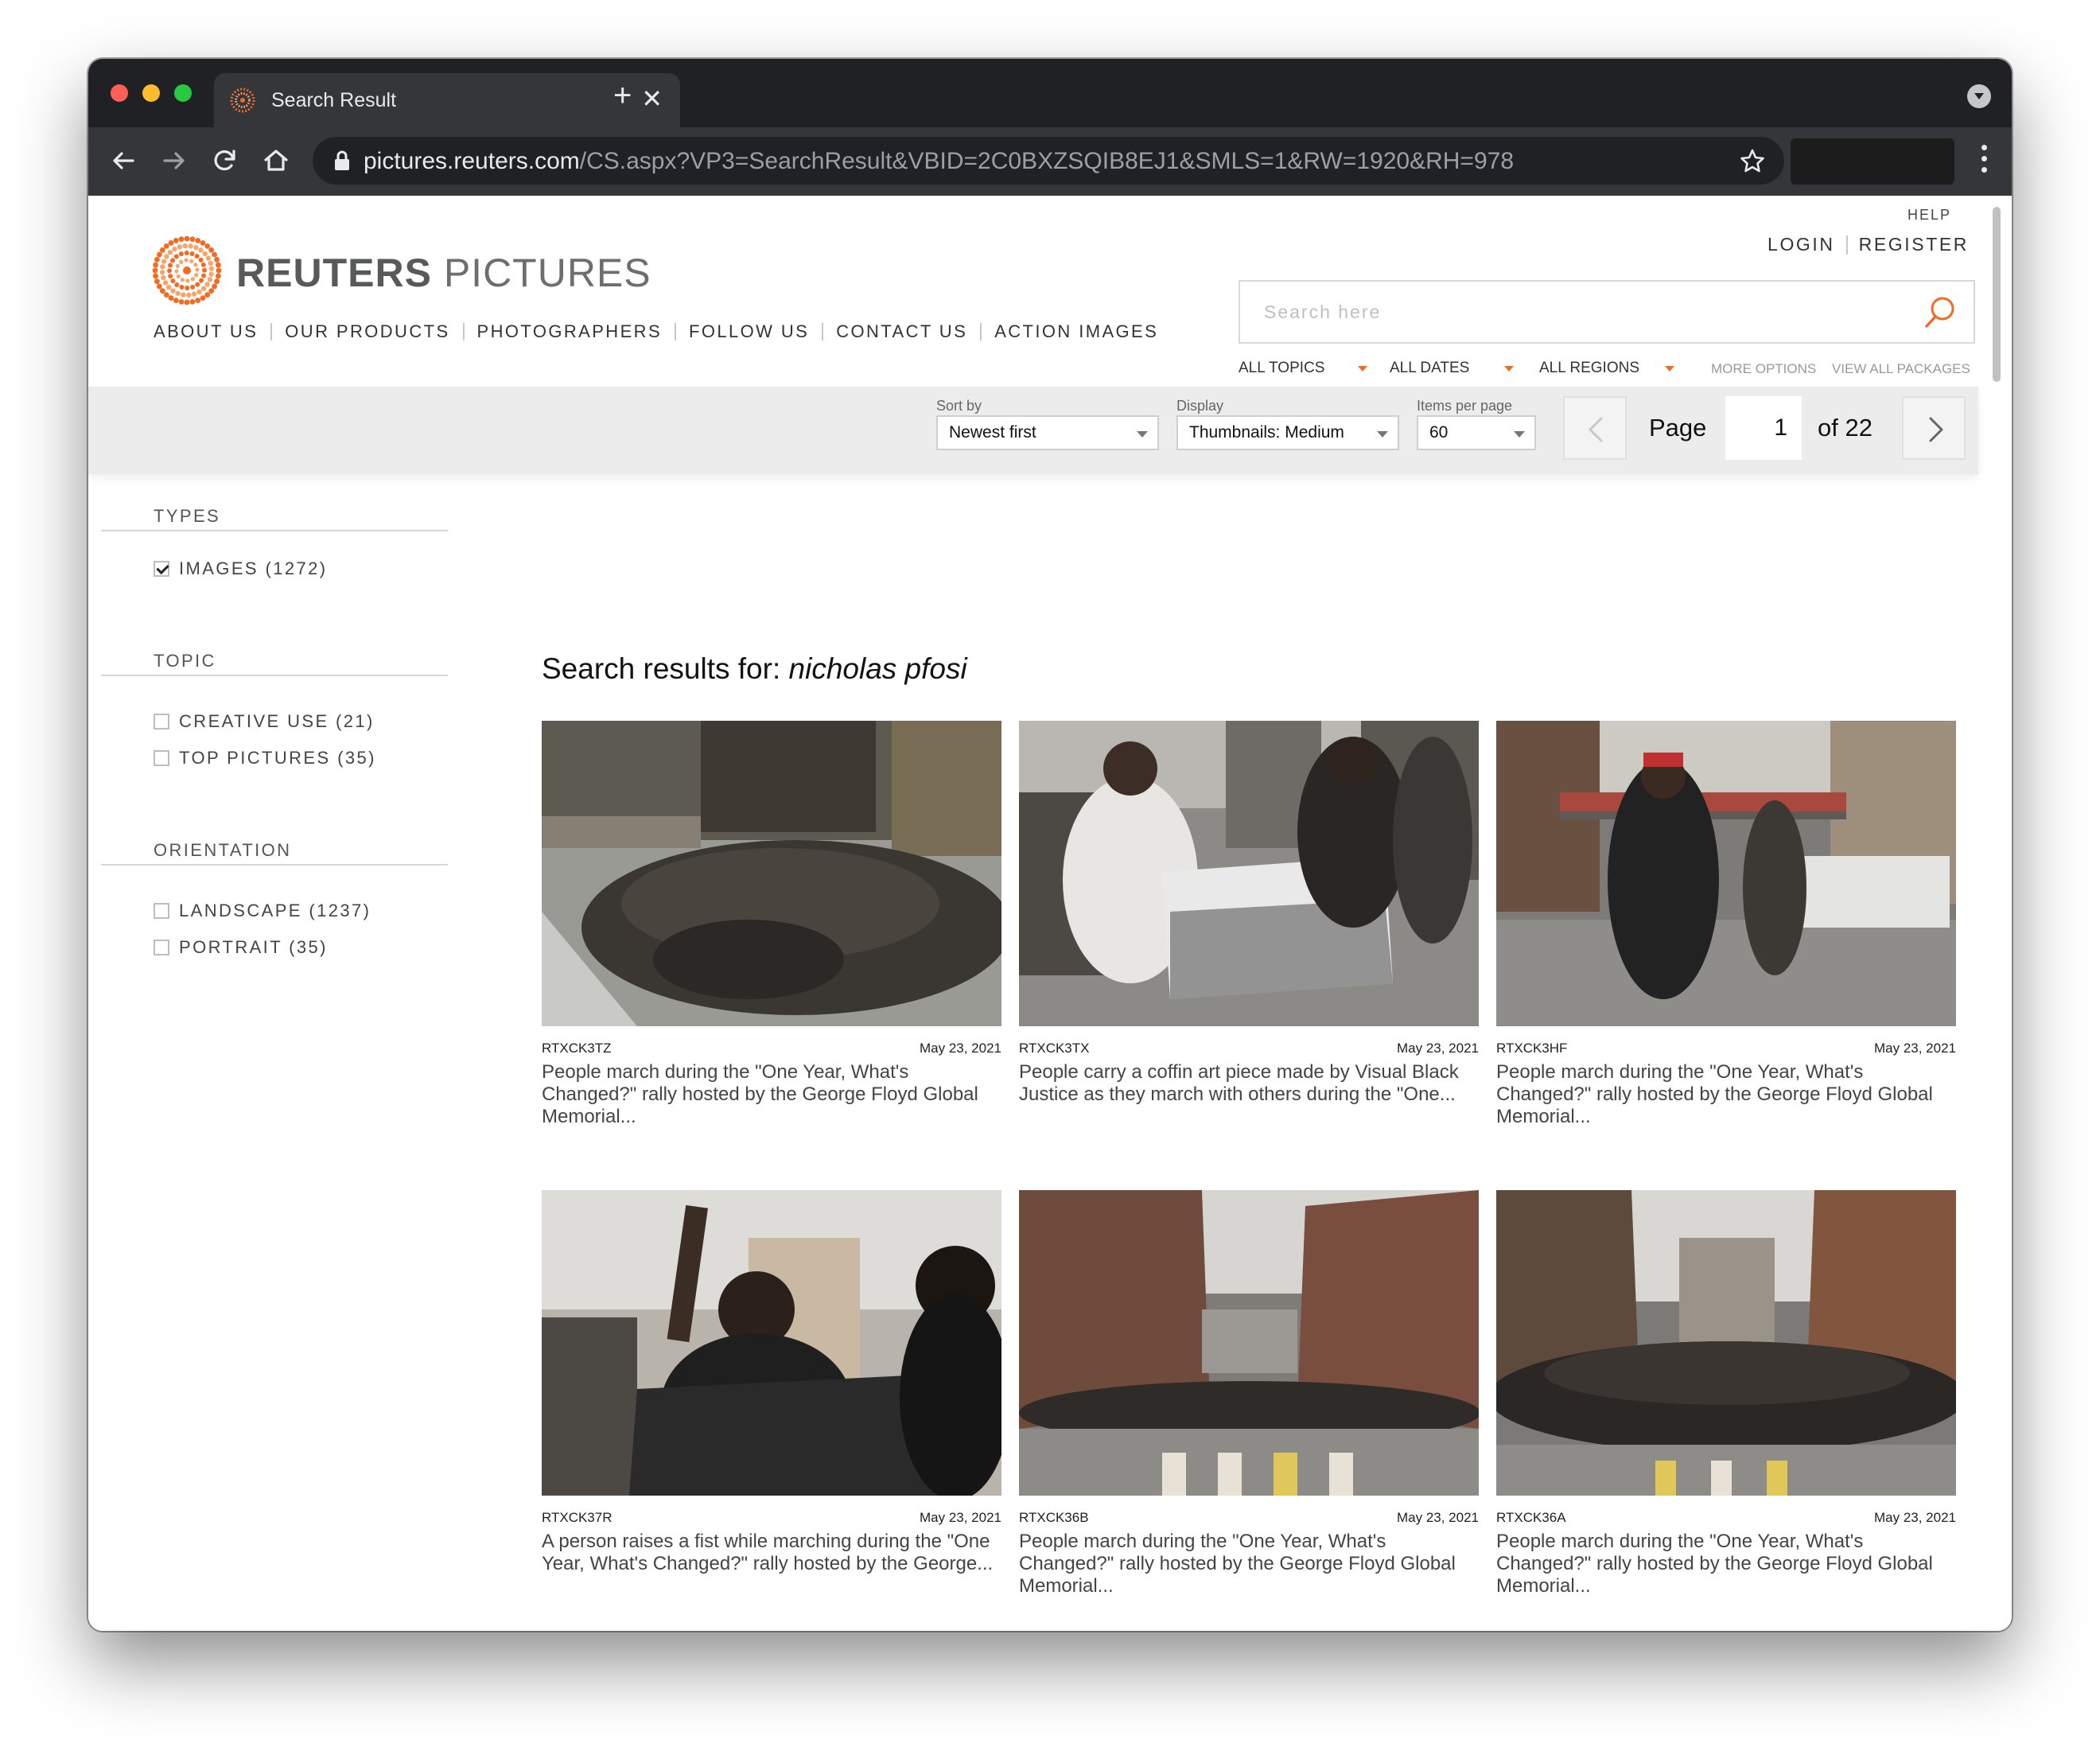 This screenshot has height=1747, width=2100. What do you see at coordinates (1054, 1048) in the screenshot?
I see `result-id: RTXCK3TX` at bounding box center [1054, 1048].